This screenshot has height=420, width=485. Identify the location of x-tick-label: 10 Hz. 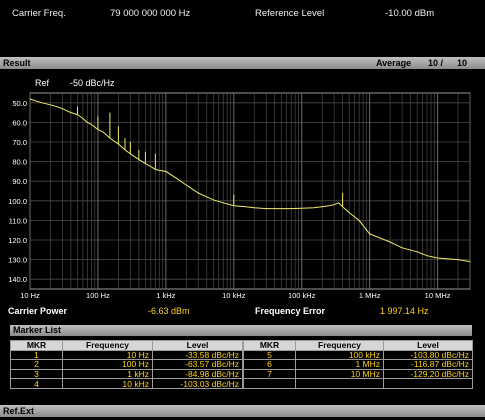
(30, 295).